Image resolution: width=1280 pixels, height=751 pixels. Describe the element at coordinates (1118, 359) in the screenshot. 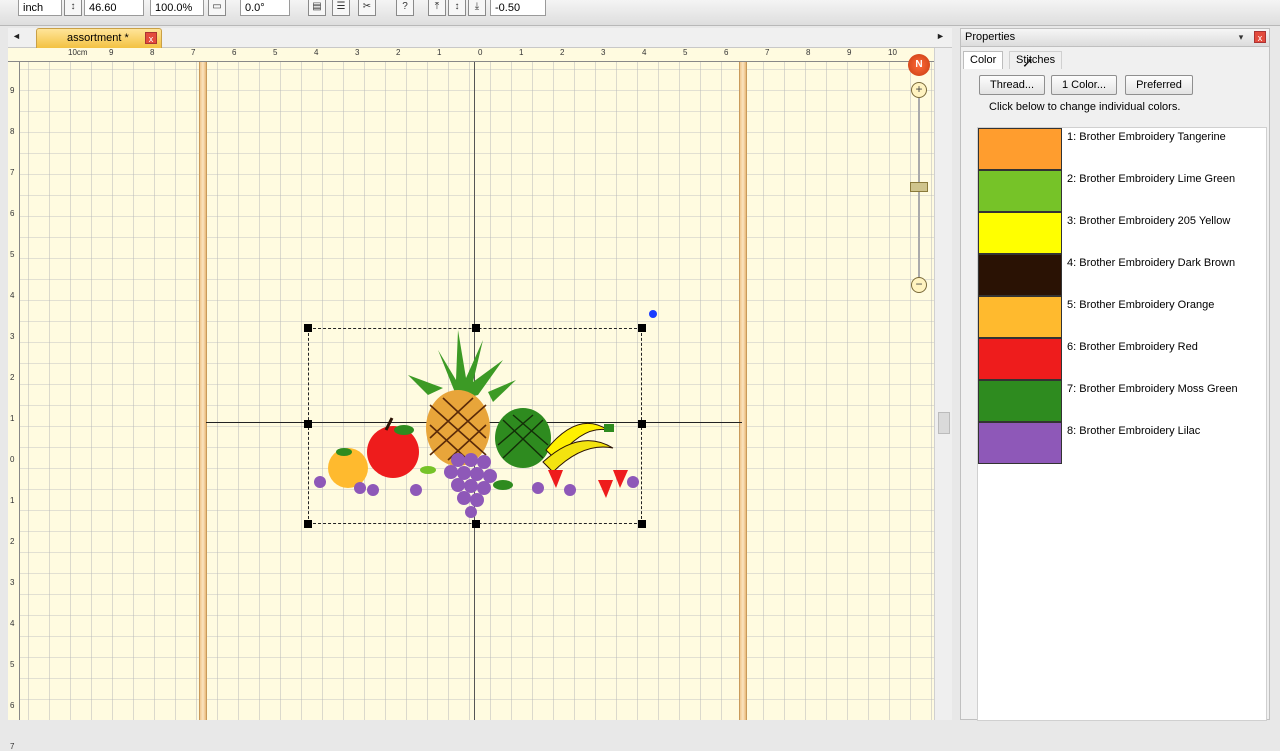

I see `color-row: 6: Brother Embroidery Red` at that location.